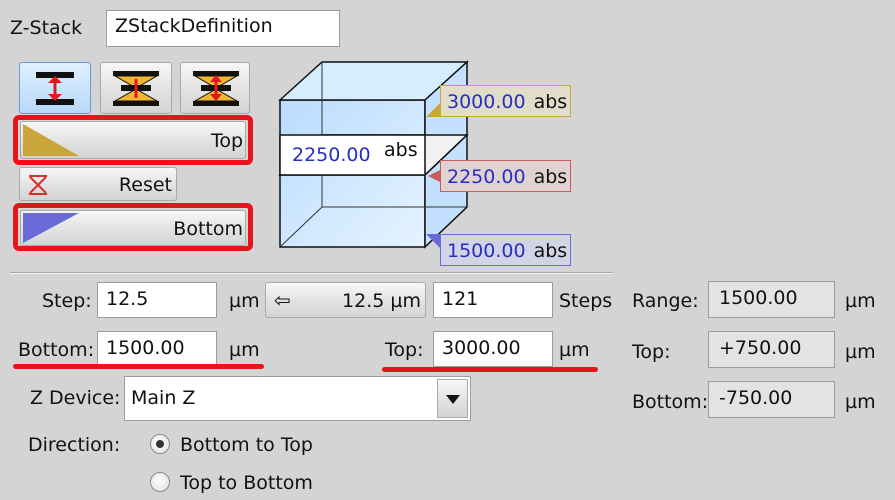 This screenshot has height=500, width=895. Describe the element at coordinates (331, 155) in the screenshot. I see `center-plane-value: 2250.00` at that location.